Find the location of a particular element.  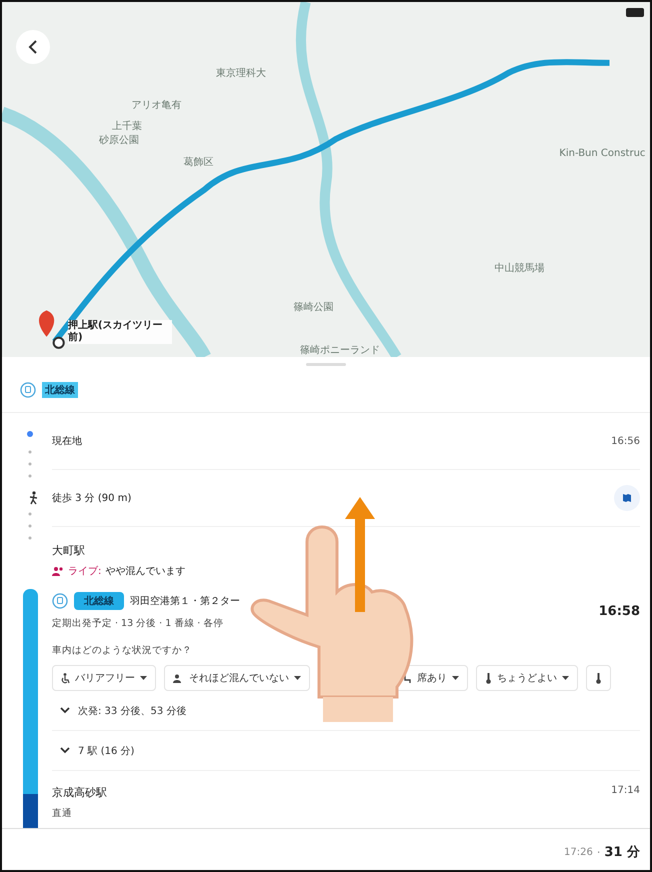

direction-label: 羽田空港第１・第２ター is located at coordinates (185, 601).